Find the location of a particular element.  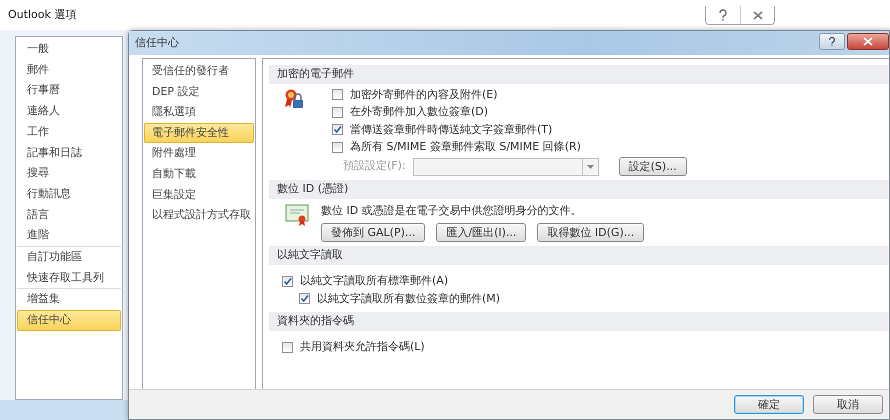

dialog-title: 信任中心 is located at coordinates (157, 42).